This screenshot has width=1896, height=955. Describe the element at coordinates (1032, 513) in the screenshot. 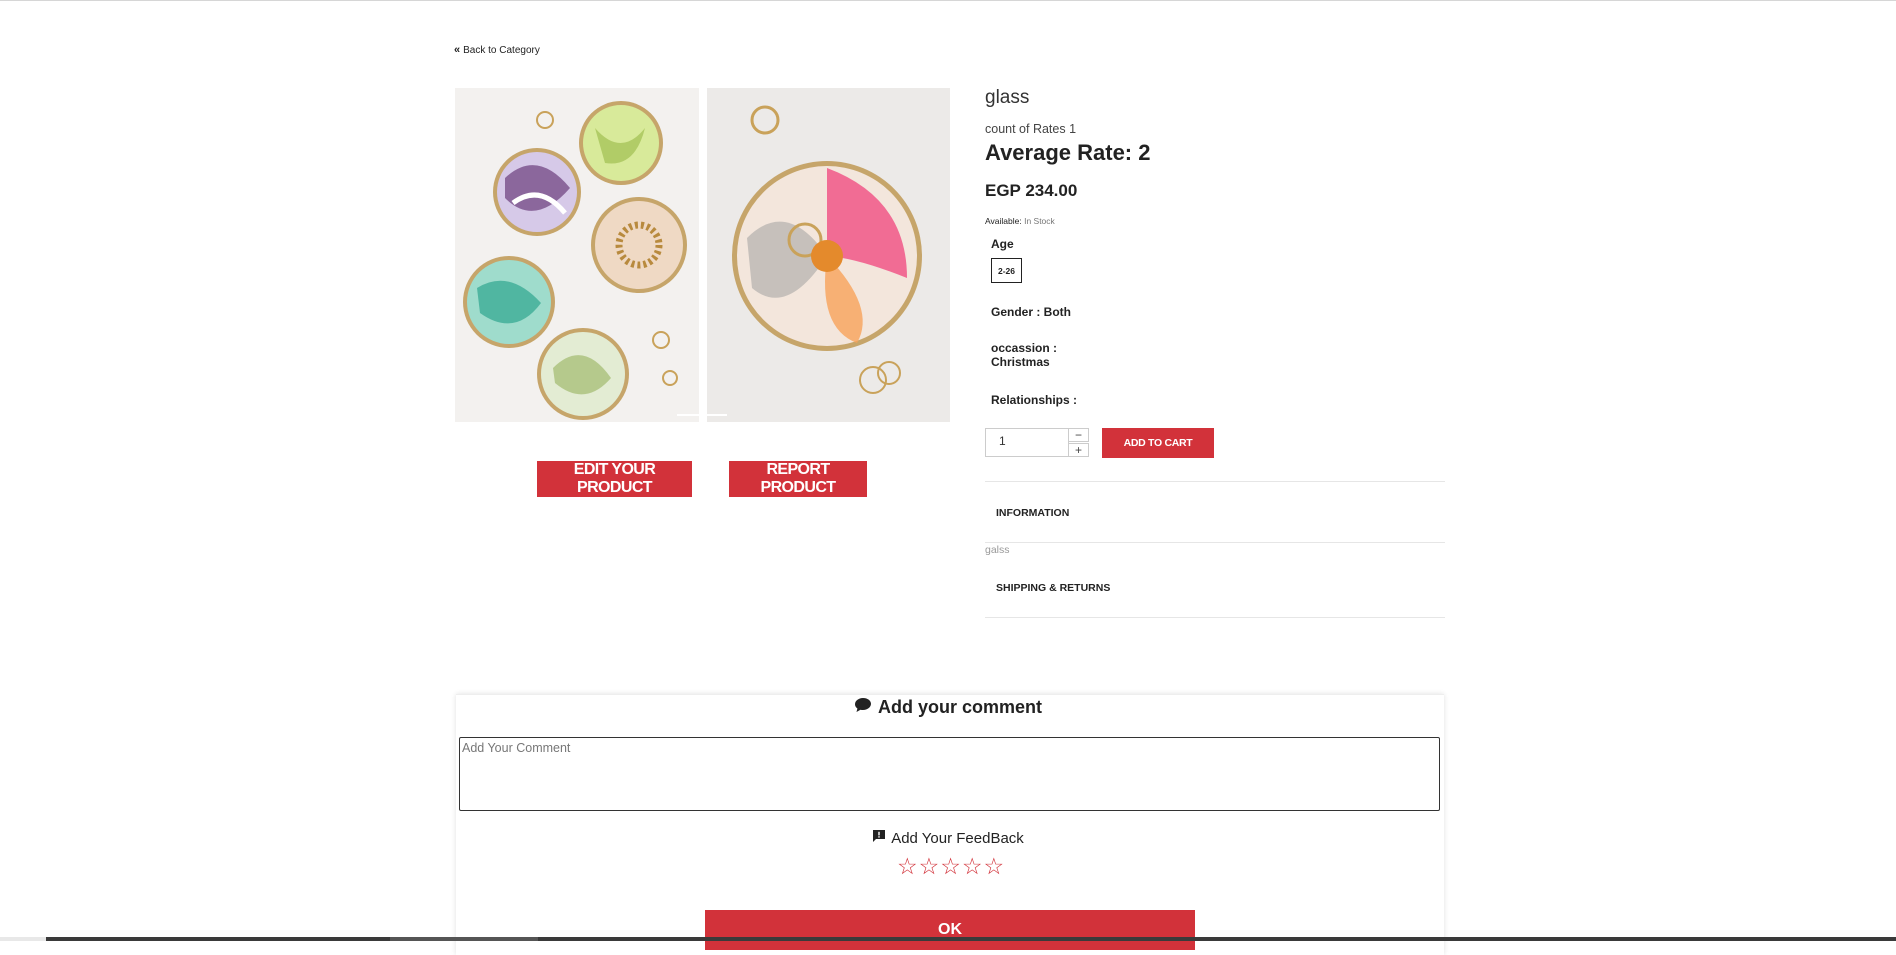

I see `tab-information: INFORMATION` at that location.